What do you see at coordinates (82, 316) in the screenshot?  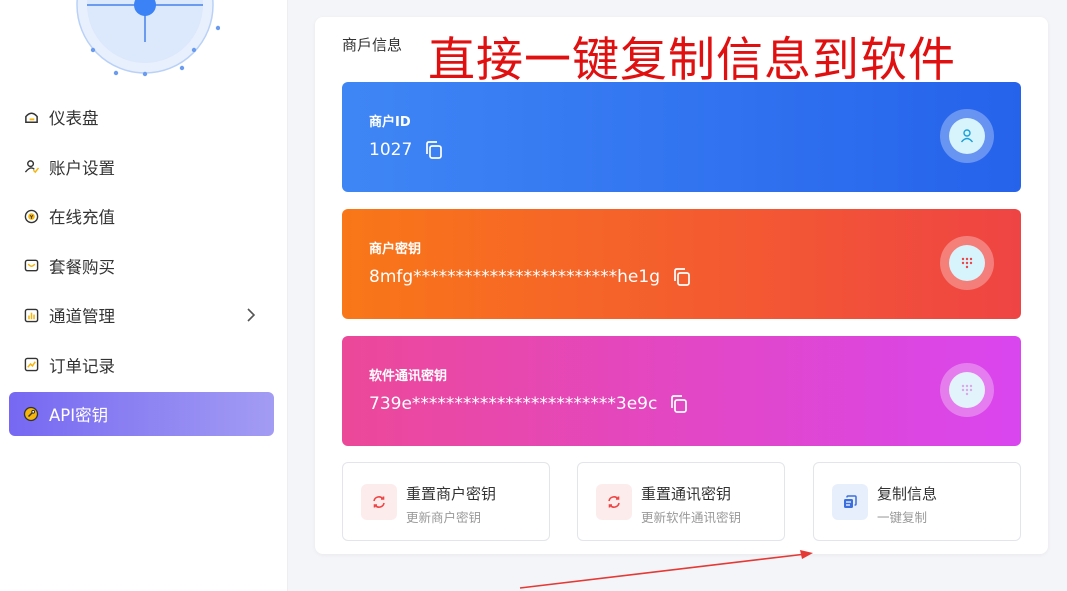 I see `sidebar-item-label: 通道管理` at bounding box center [82, 316].